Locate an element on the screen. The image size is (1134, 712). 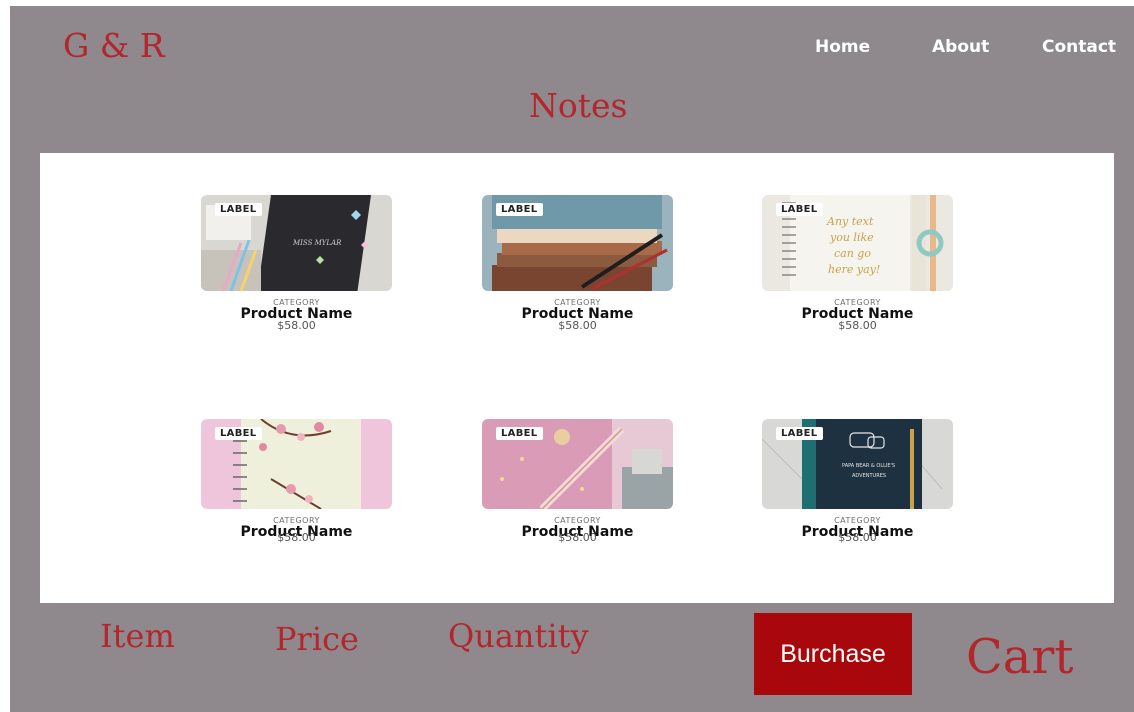
item-column-label: Item is located at coordinates (137, 636).